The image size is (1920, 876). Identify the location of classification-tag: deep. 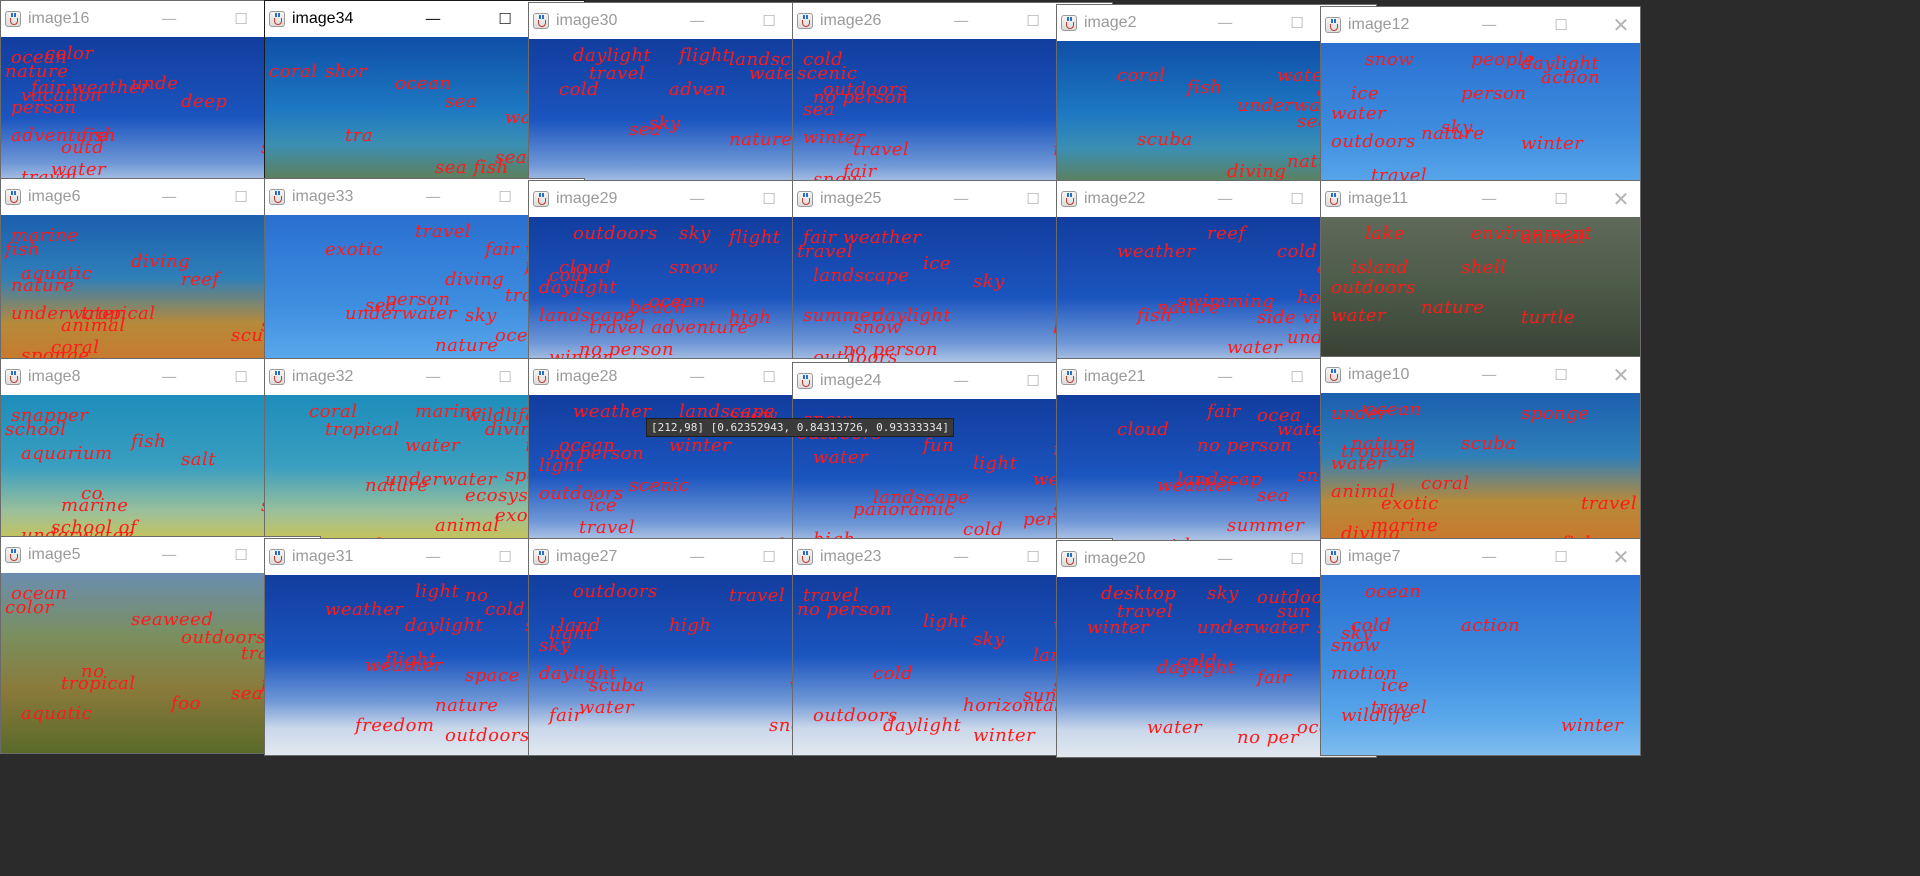
(204, 101).